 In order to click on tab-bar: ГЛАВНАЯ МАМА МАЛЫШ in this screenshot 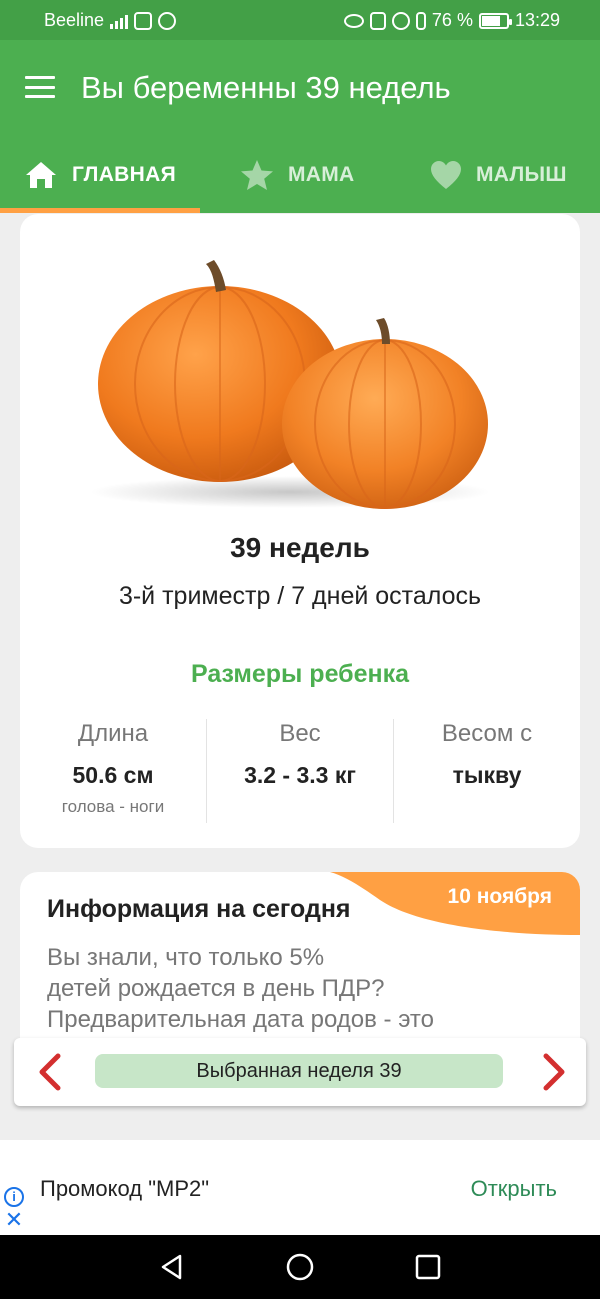, I will do `click(300, 174)`.